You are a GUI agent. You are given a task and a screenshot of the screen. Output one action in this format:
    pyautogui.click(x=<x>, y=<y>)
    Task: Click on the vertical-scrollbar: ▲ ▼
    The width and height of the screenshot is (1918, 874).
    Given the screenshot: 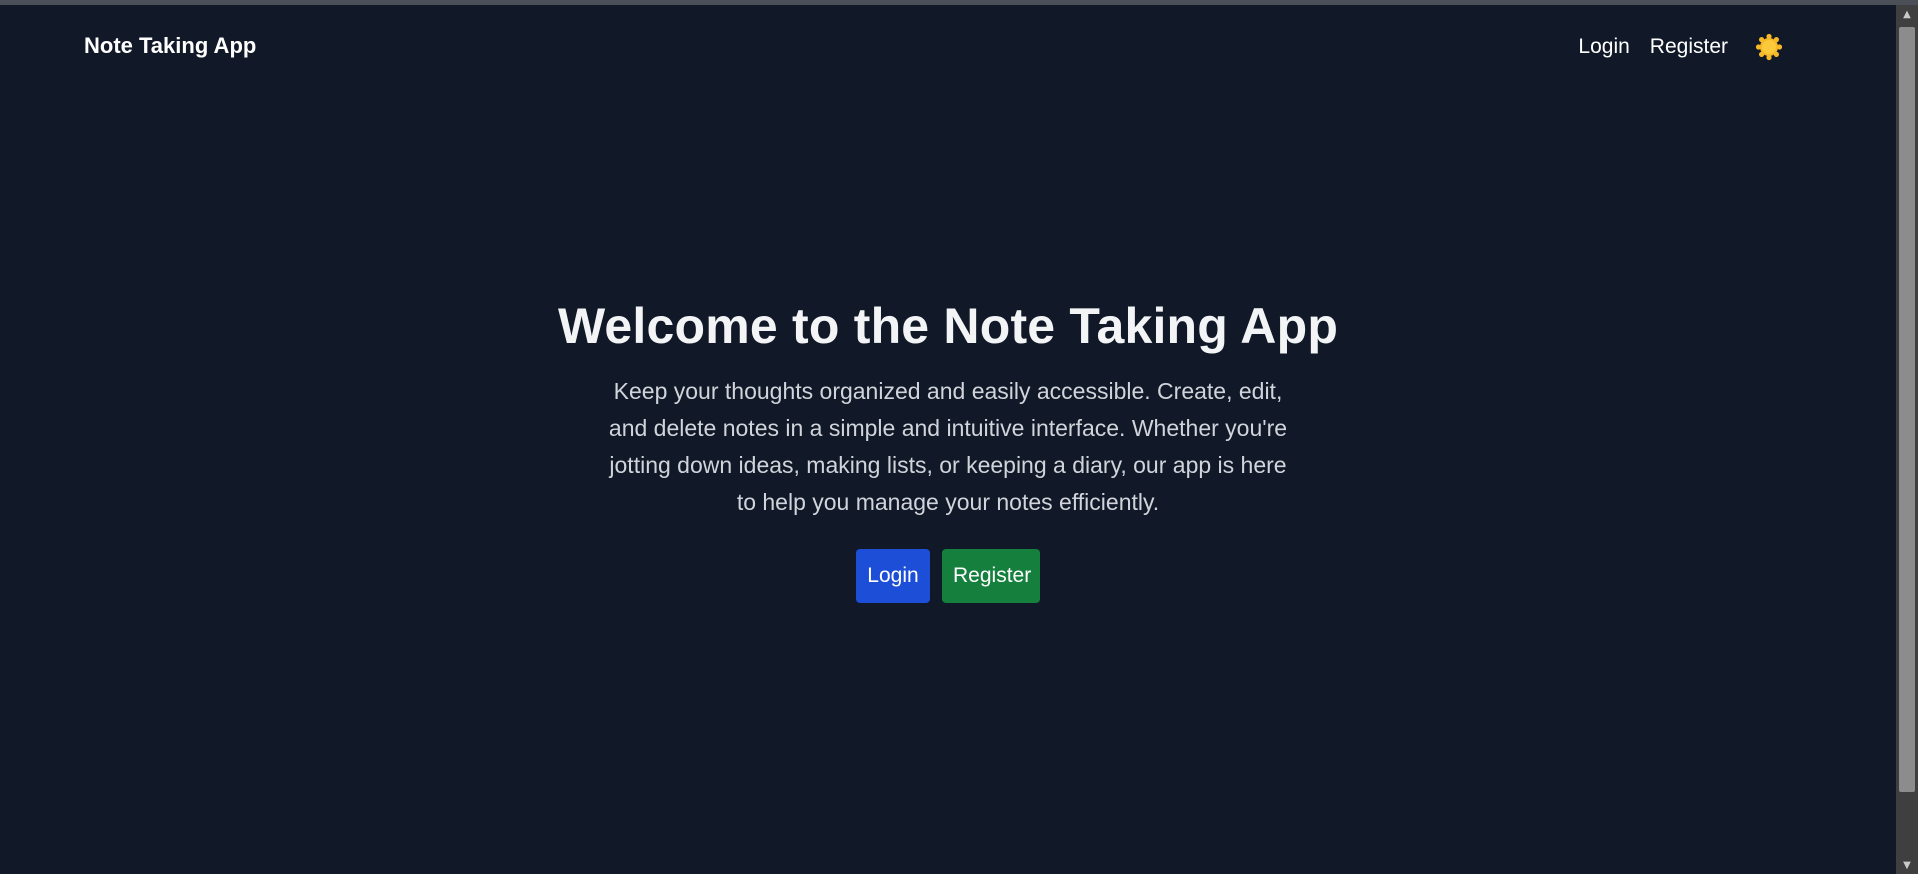 What is the action you would take?
    pyautogui.click(x=1907, y=439)
    